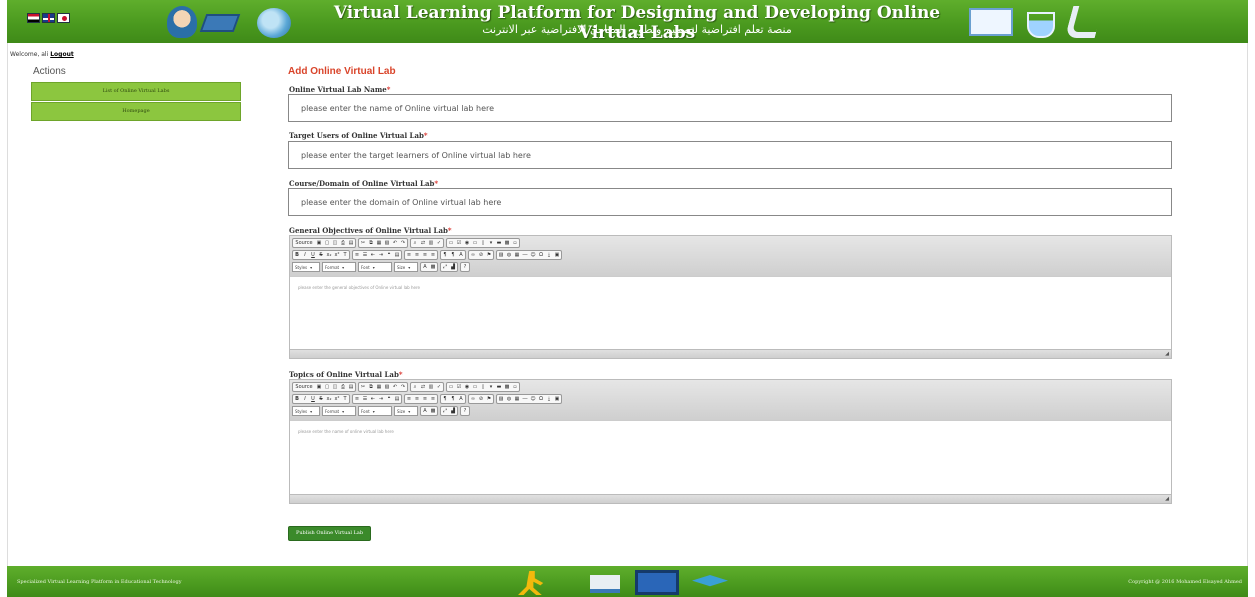 The width and height of the screenshot is (1255, 597). What do you see at coordinates (337, 399) in the screenshot?
I see `superscript-icon: x²` at bounding box center [337, 399].